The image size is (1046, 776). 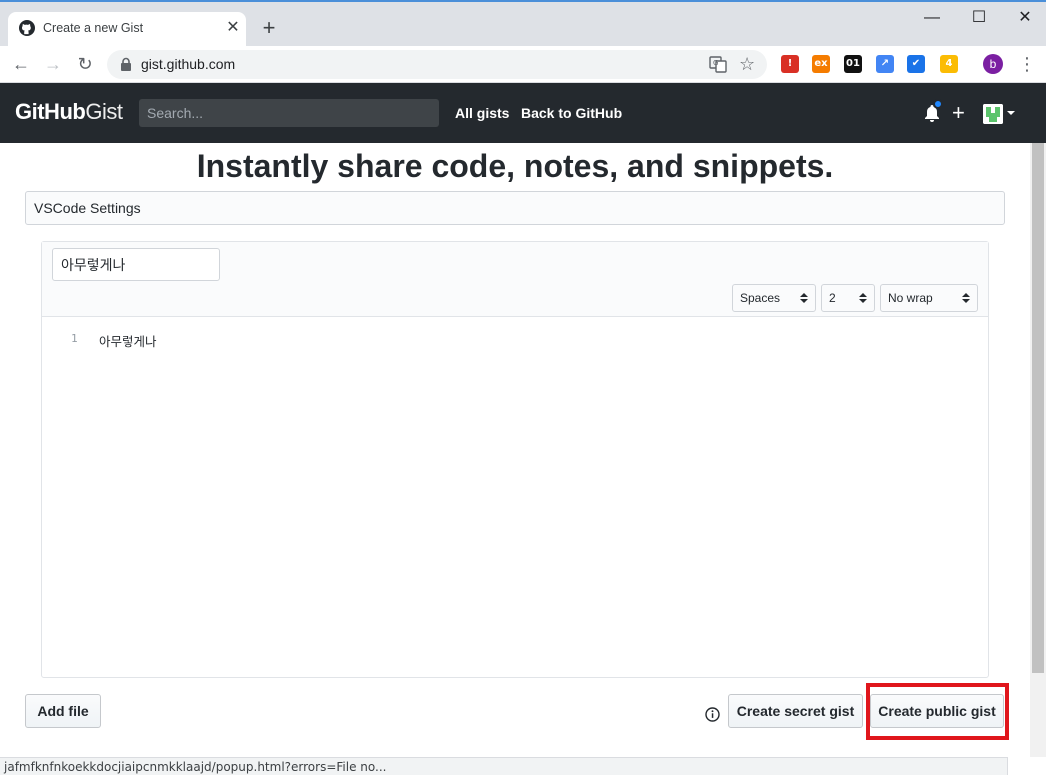 What do you see at coordinates (916, 64) in the screenshot?
I see `ext-check-icon: ✔` at bounding box center [916, 64].